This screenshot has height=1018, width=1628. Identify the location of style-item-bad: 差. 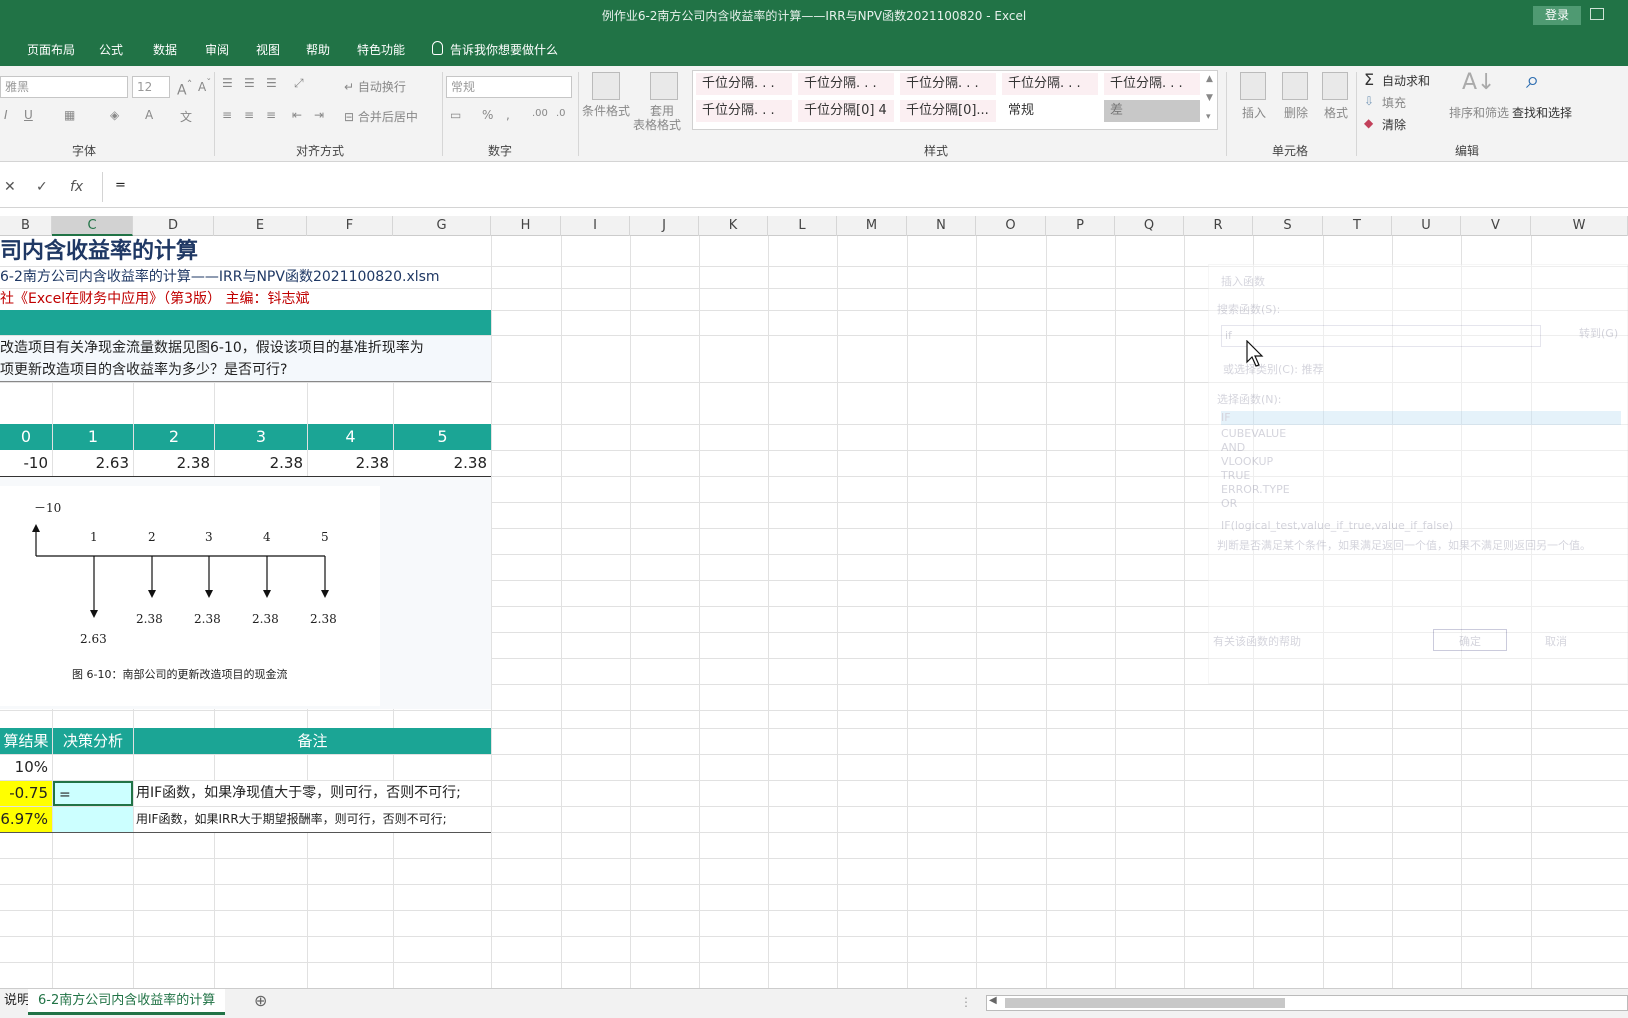
(1152, 111).